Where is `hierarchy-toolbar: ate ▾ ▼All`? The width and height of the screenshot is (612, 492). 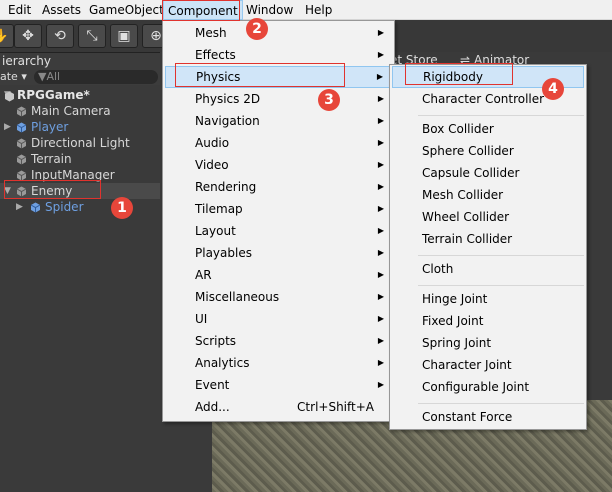 hierarchy-toolbar: ate ▾ ▼All is located at coordinates (80, 77).